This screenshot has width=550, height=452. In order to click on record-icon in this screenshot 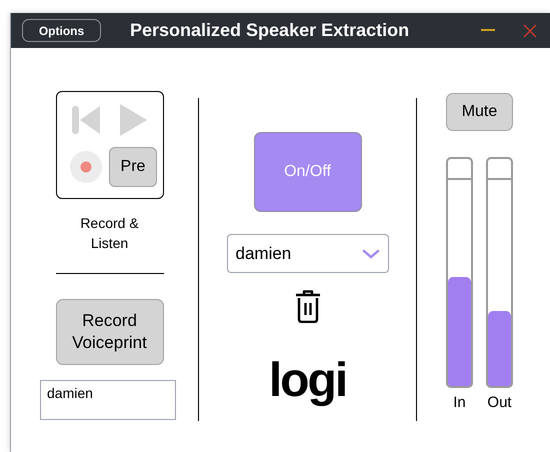, I will do `click(86, 167)`.